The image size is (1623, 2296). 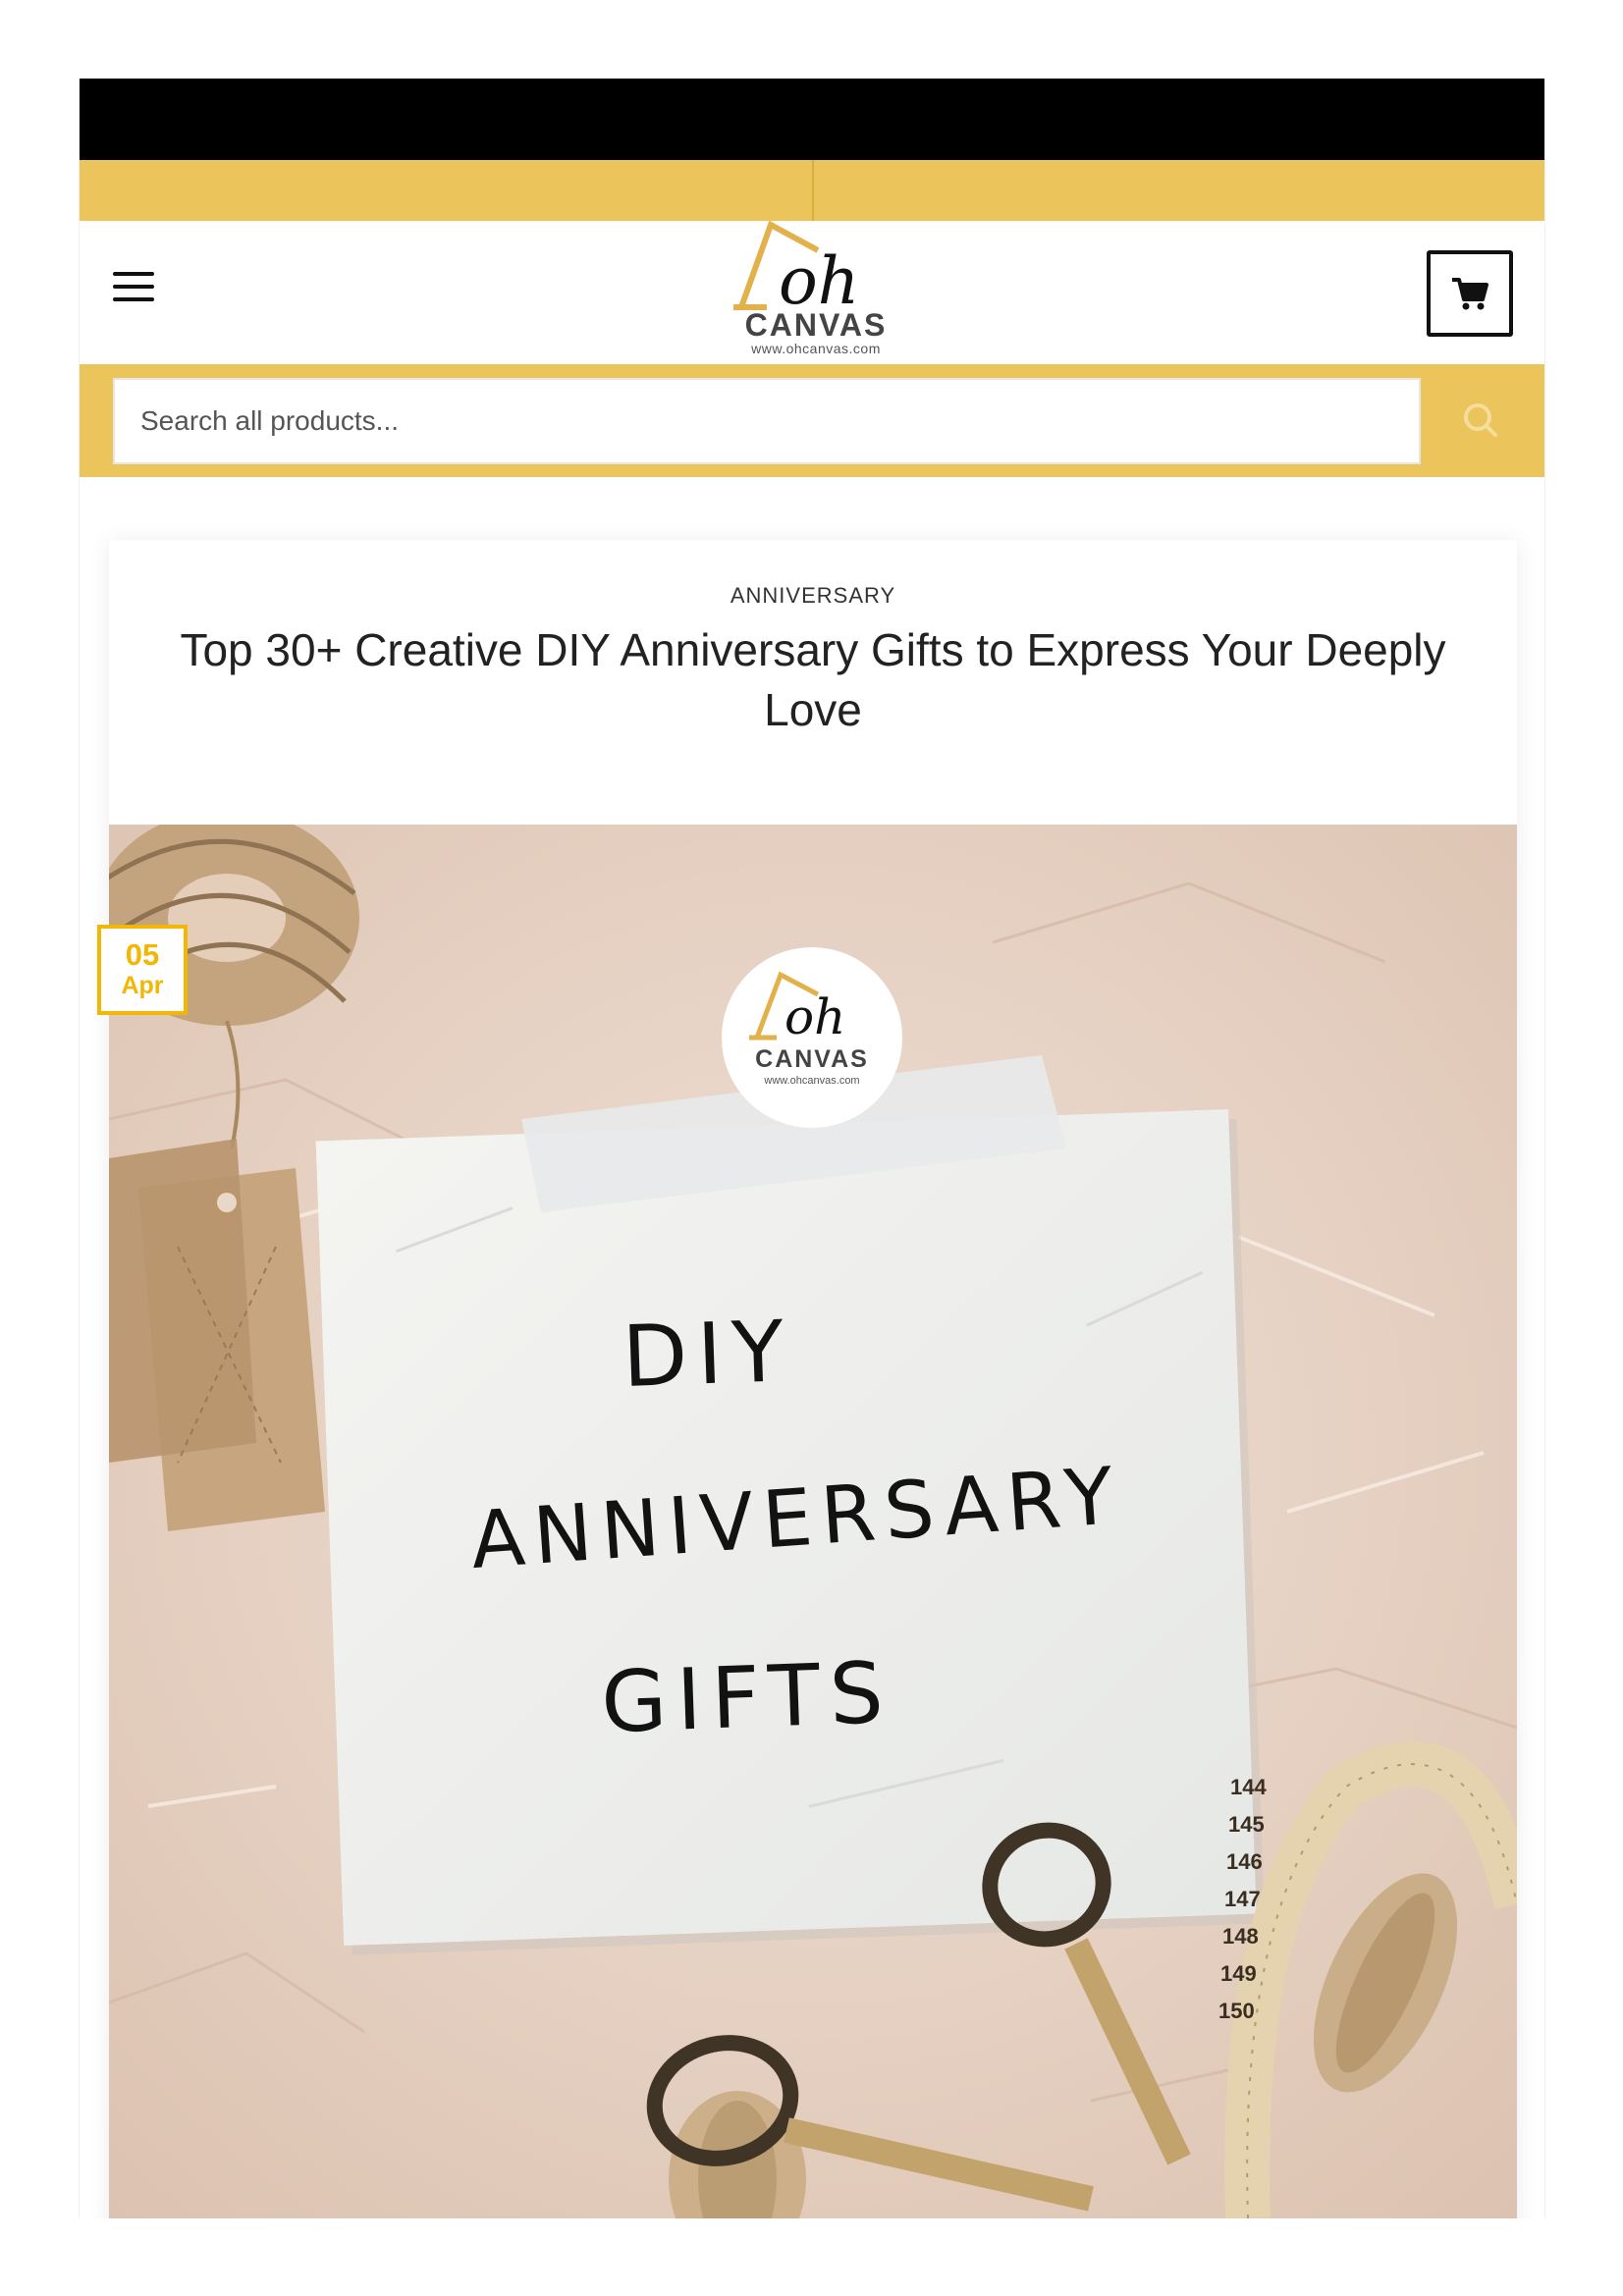 What do you see at coordinates (1236, 2011) in the screenshot?
I see `tape-number: 150` at bounding box center [1236, 2011].